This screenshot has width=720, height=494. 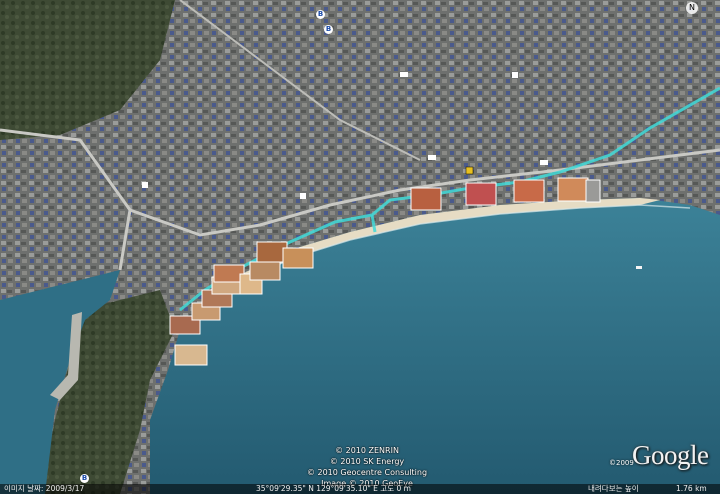 I want to click on attribution-line: © 2010 ZENRIN, so click(x=367, y=450).